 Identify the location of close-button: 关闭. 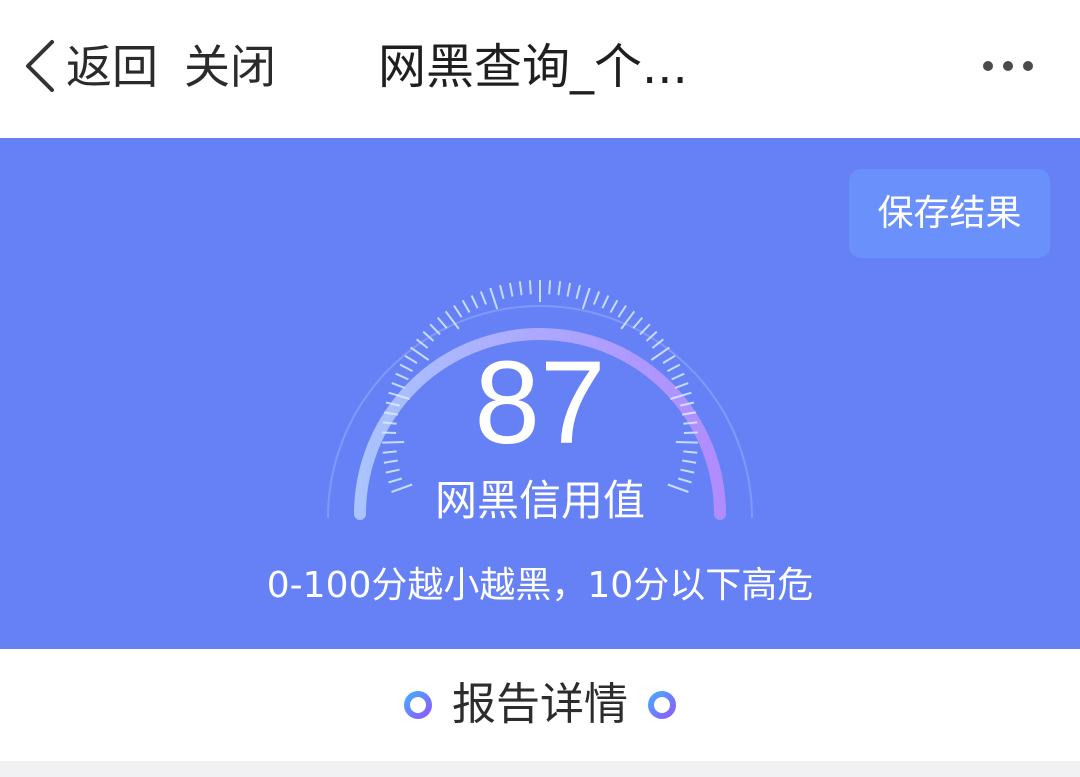
(230, 67).